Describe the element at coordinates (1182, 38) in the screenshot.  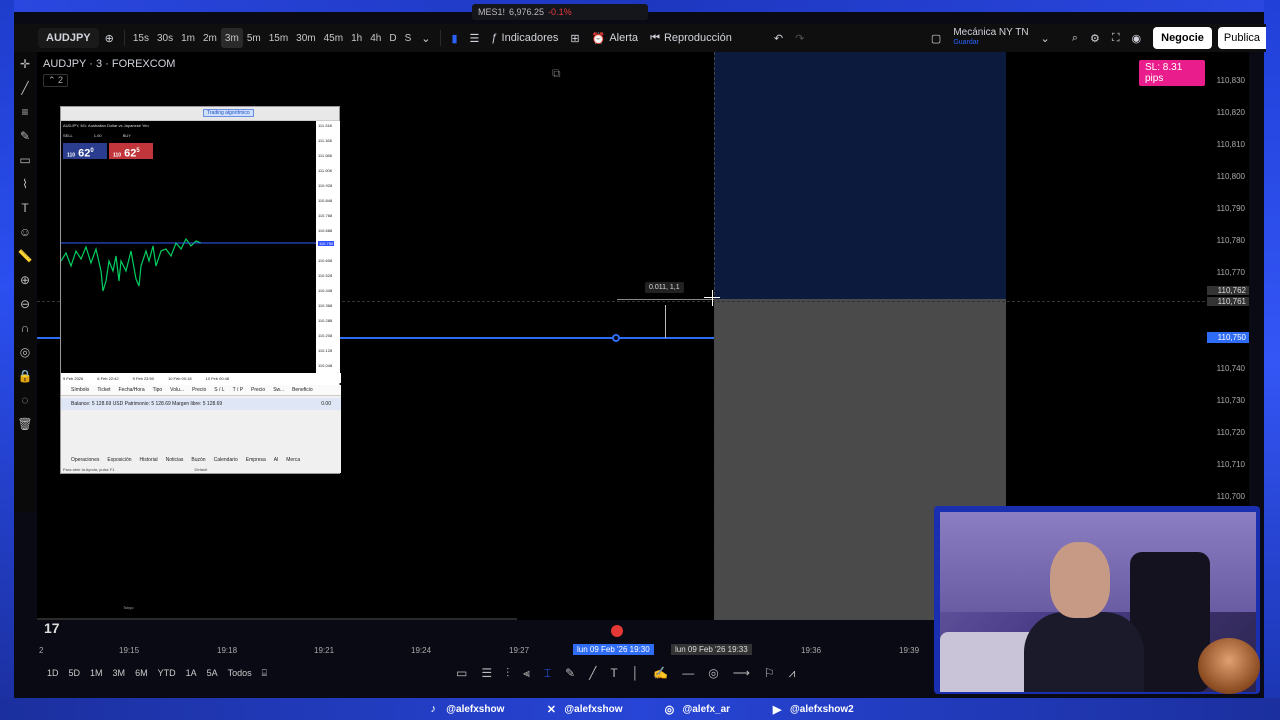
I see `trade-button: Negocie` at that location.